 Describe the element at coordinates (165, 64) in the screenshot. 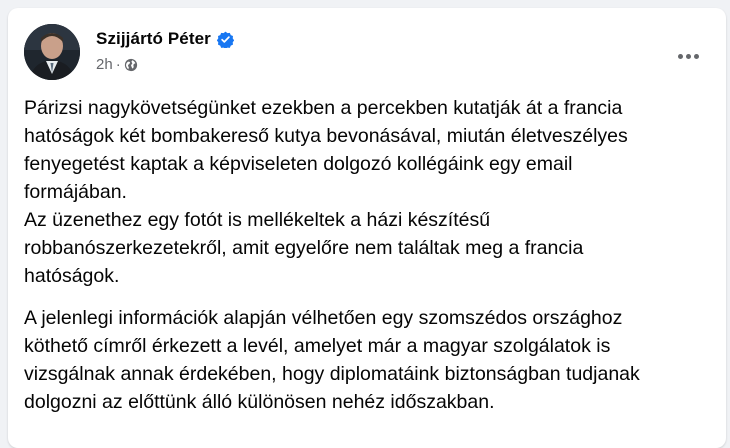

I see `post-subline: 2h ·` at that location.